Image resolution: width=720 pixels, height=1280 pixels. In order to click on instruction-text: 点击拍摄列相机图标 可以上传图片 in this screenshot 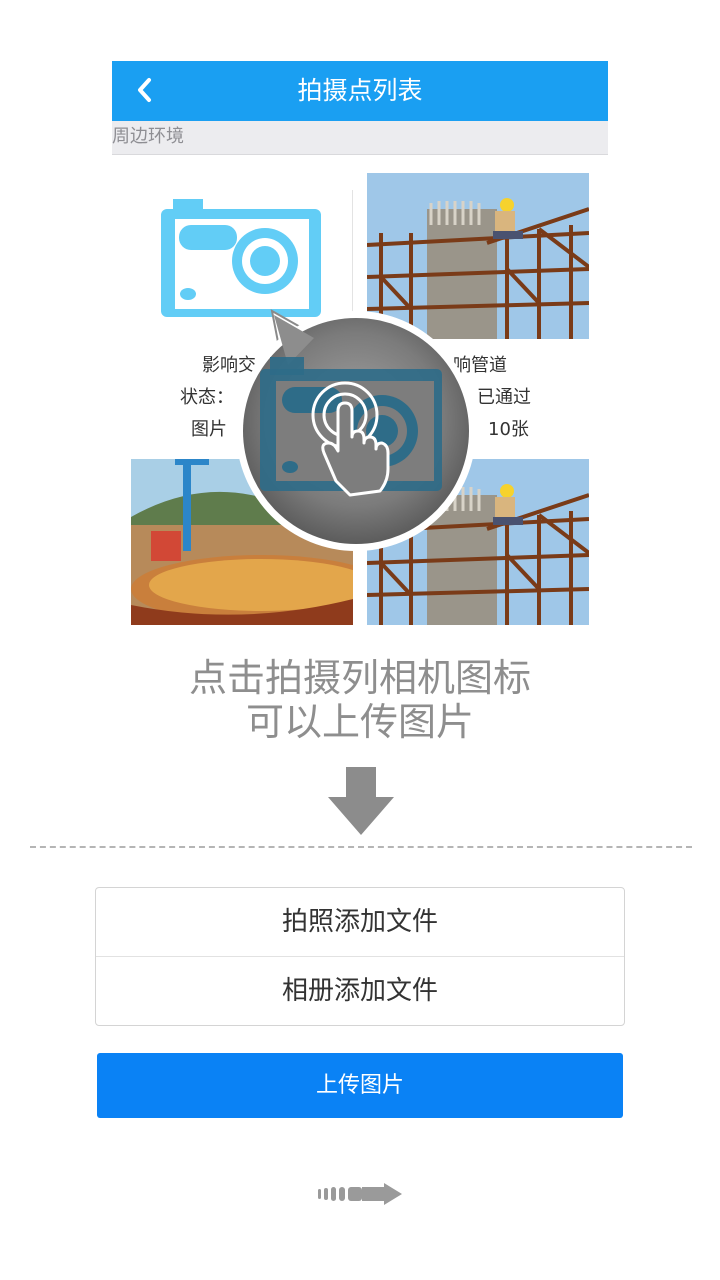, I will do `click(360, 700)`.